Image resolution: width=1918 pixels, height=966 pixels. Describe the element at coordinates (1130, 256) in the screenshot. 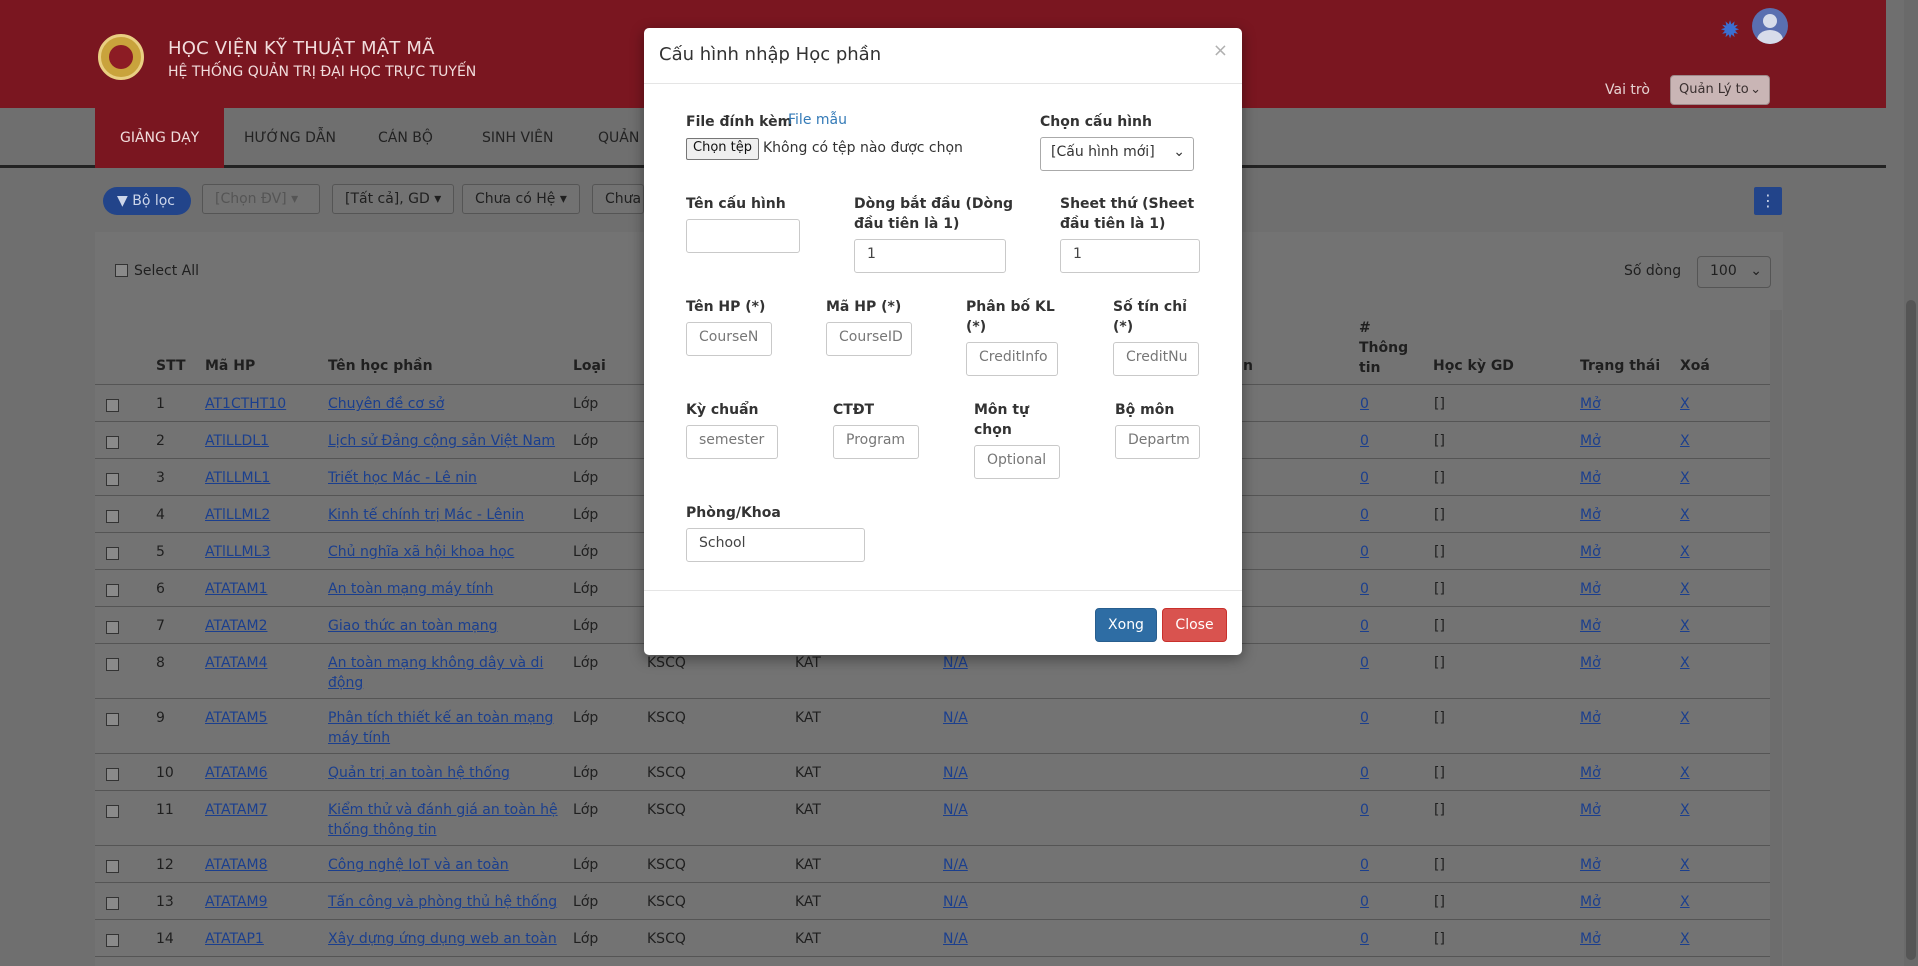

I see `sheet-input: 1` at that location.